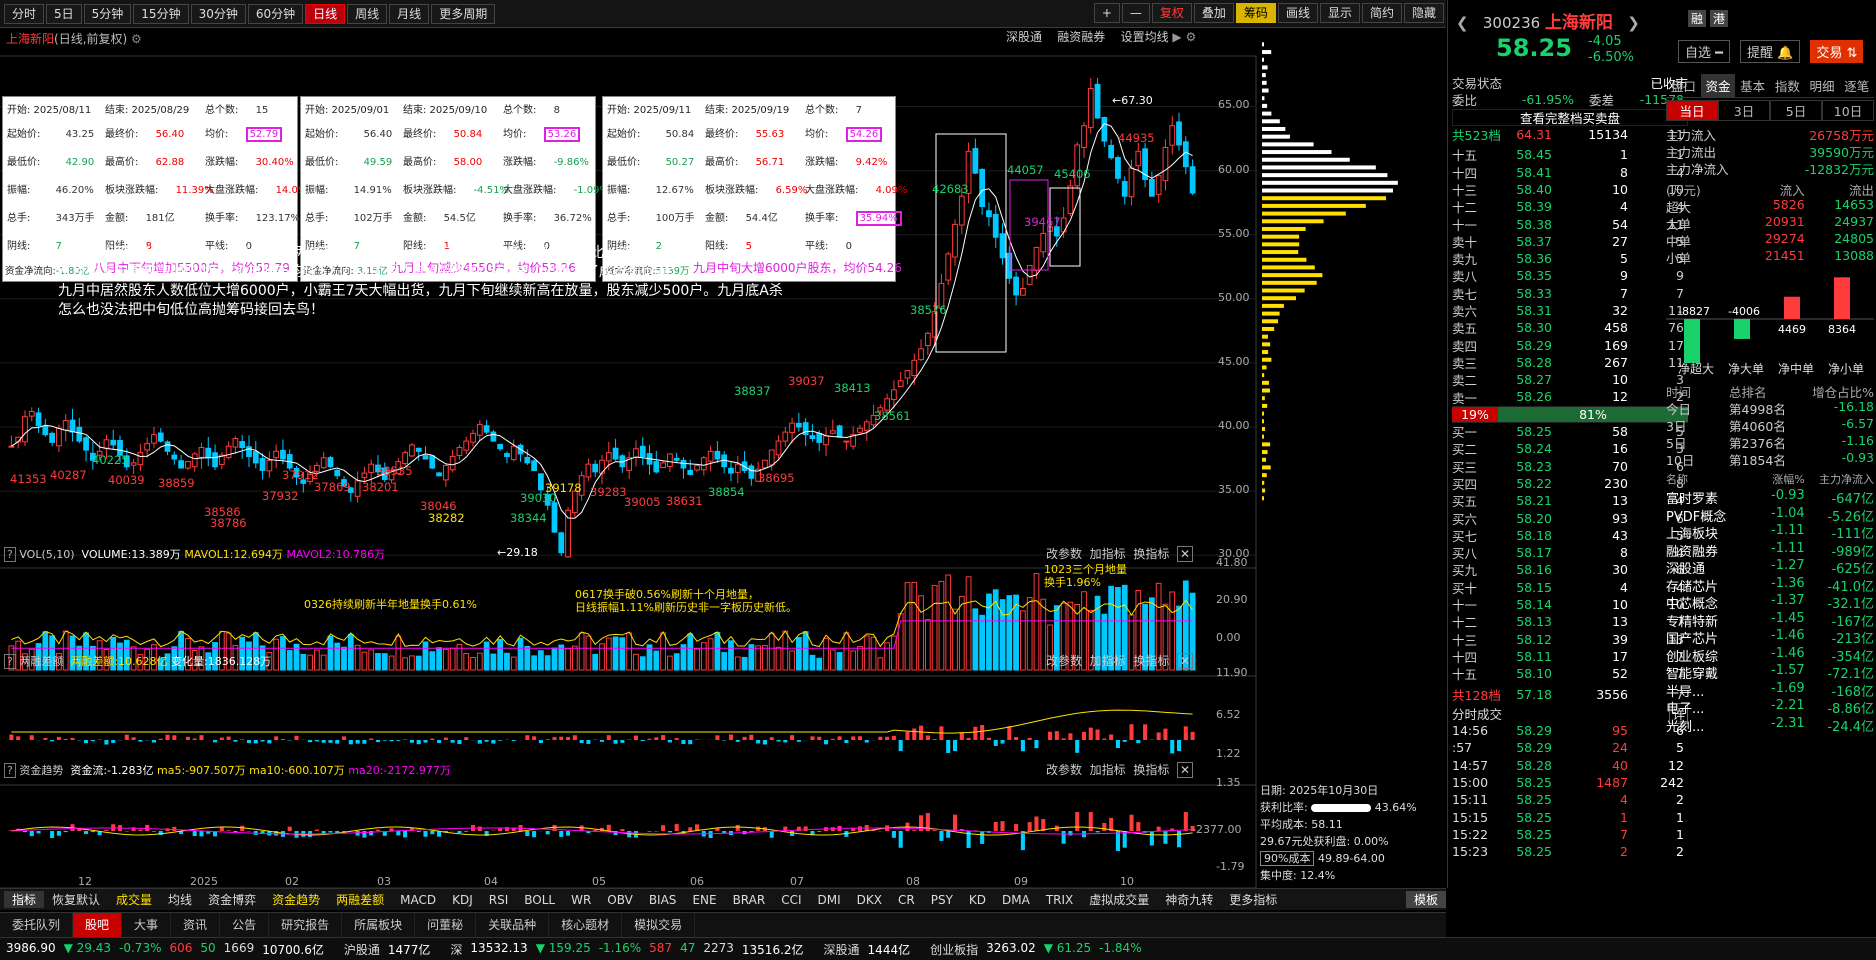  Describe the element at coordinates (1770, 655) in the screenshot. I see `sector-row: 创业板综 -1.46 -354亿` at that location.